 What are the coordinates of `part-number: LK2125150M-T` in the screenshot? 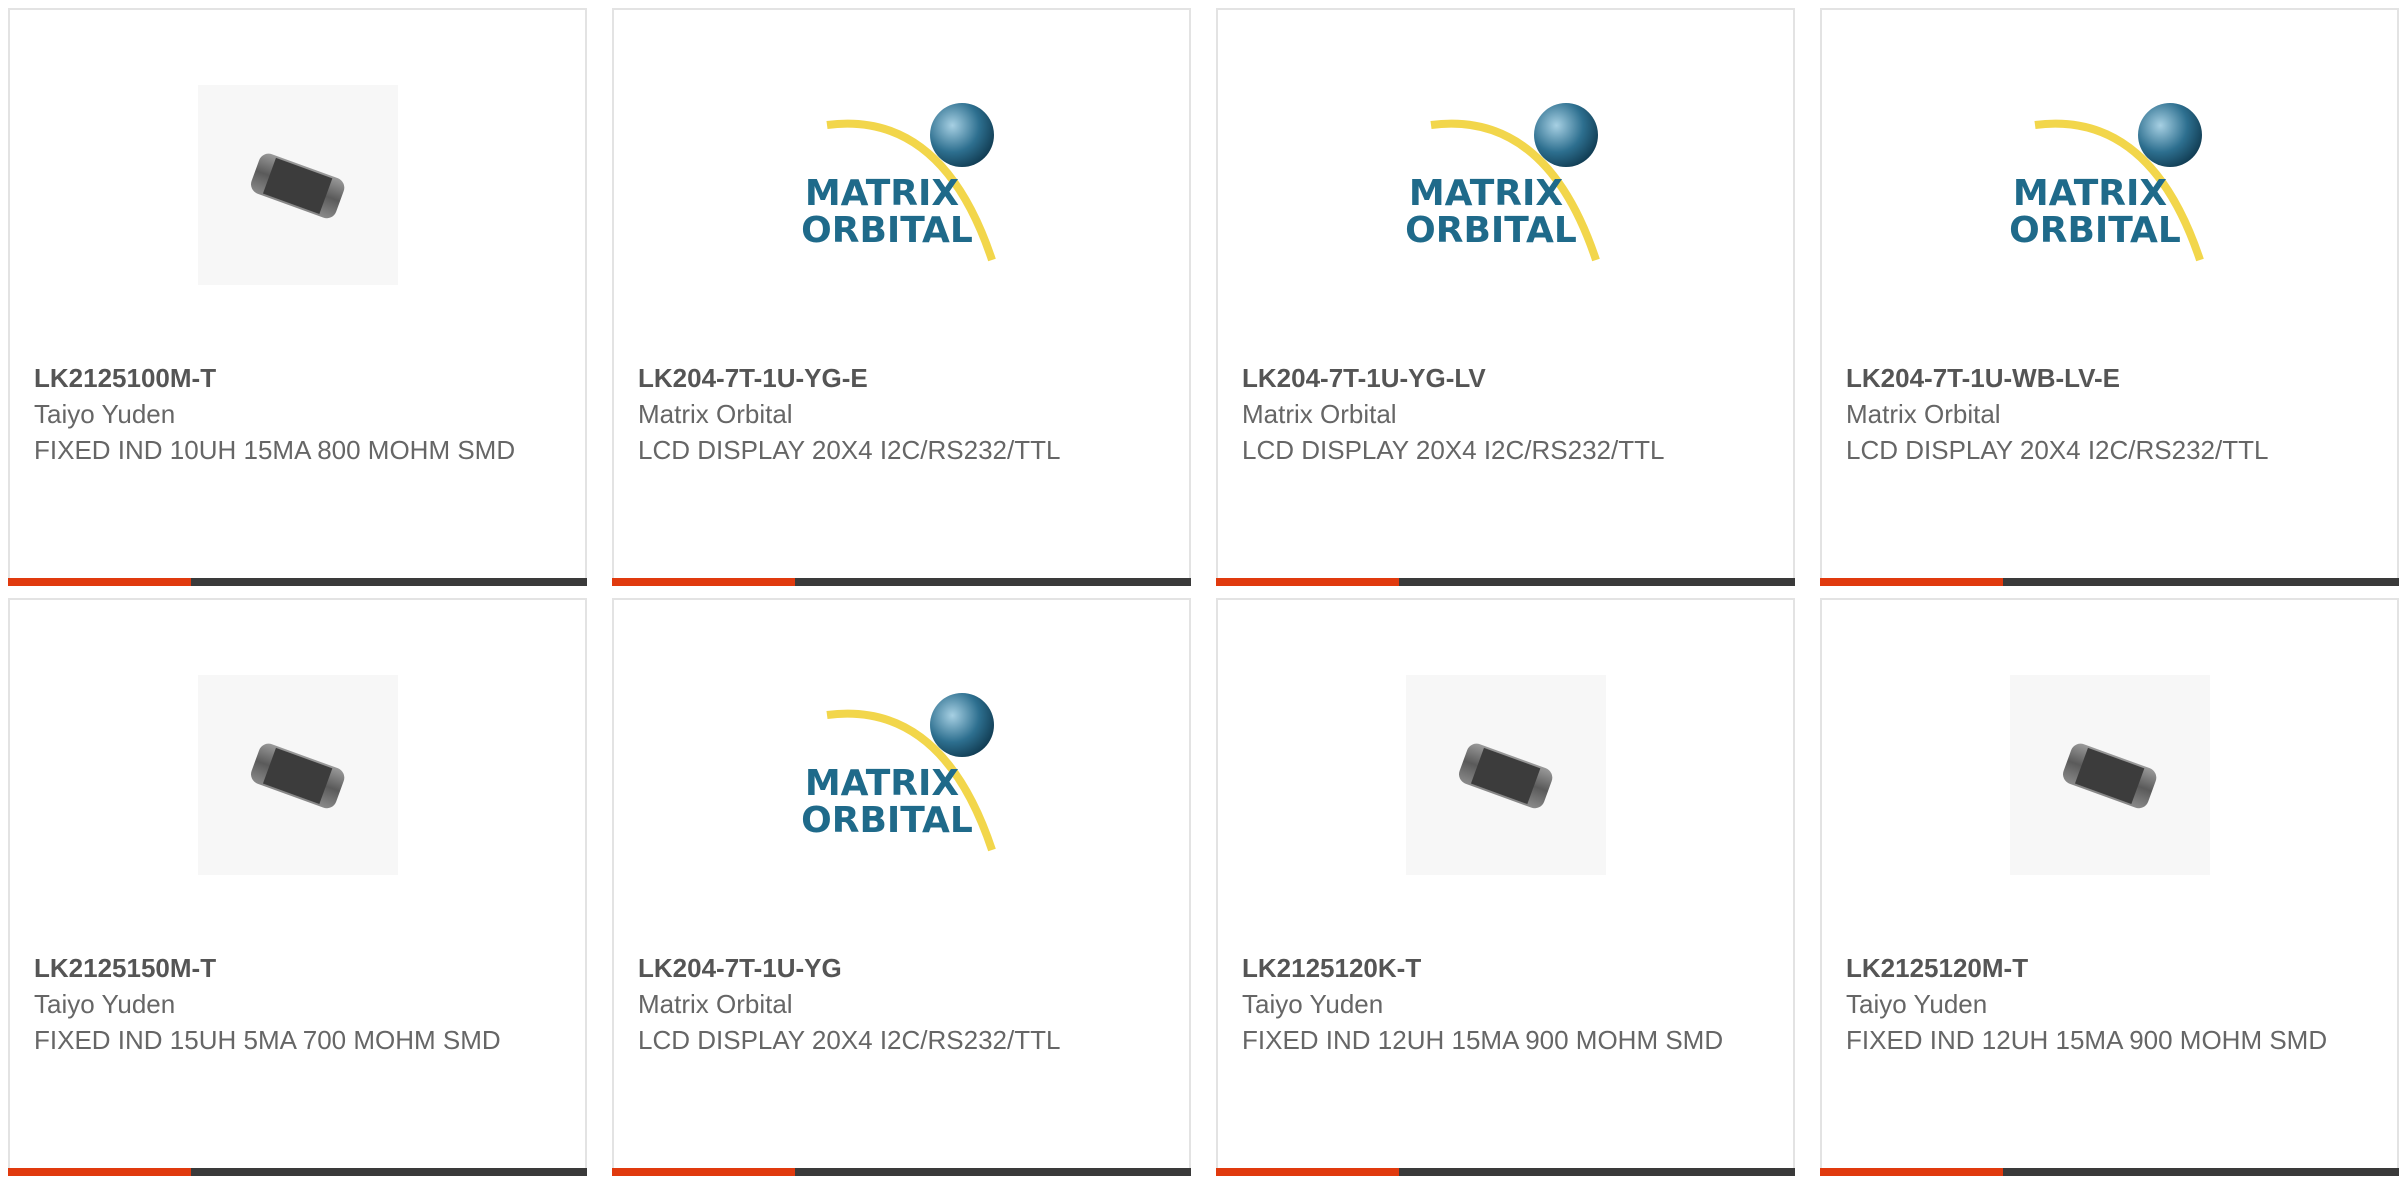 It's located at (299, 968).